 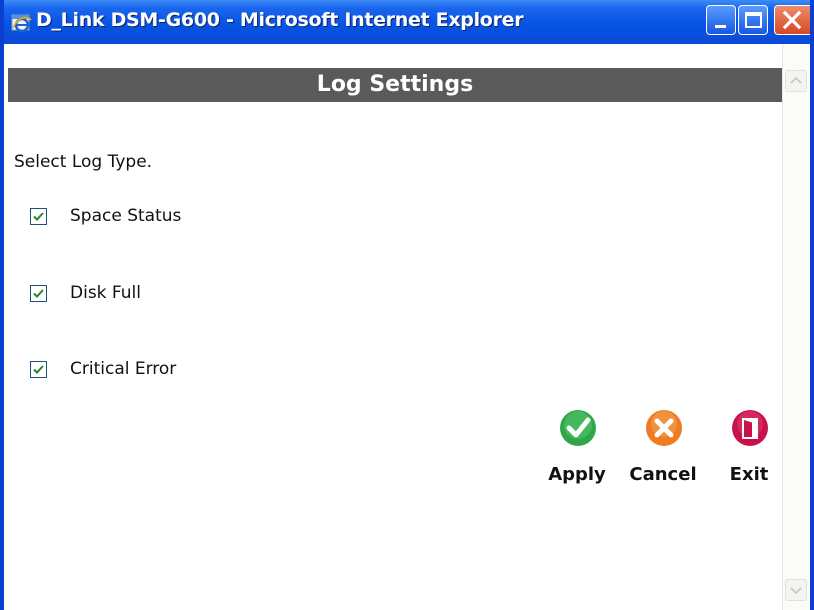 I want to click on space-status-checkbox, so click(x=38, y=216).